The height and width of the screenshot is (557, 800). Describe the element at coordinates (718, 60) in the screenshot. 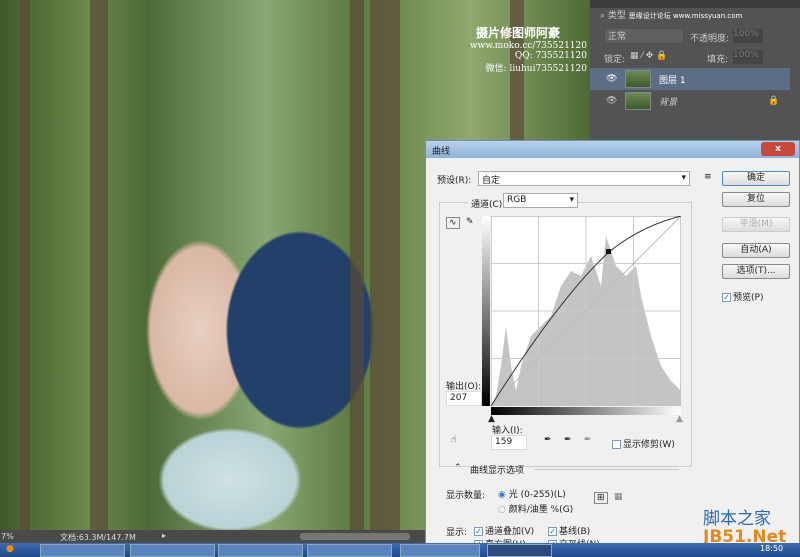

I see `fill-label: 填充:` at that location.